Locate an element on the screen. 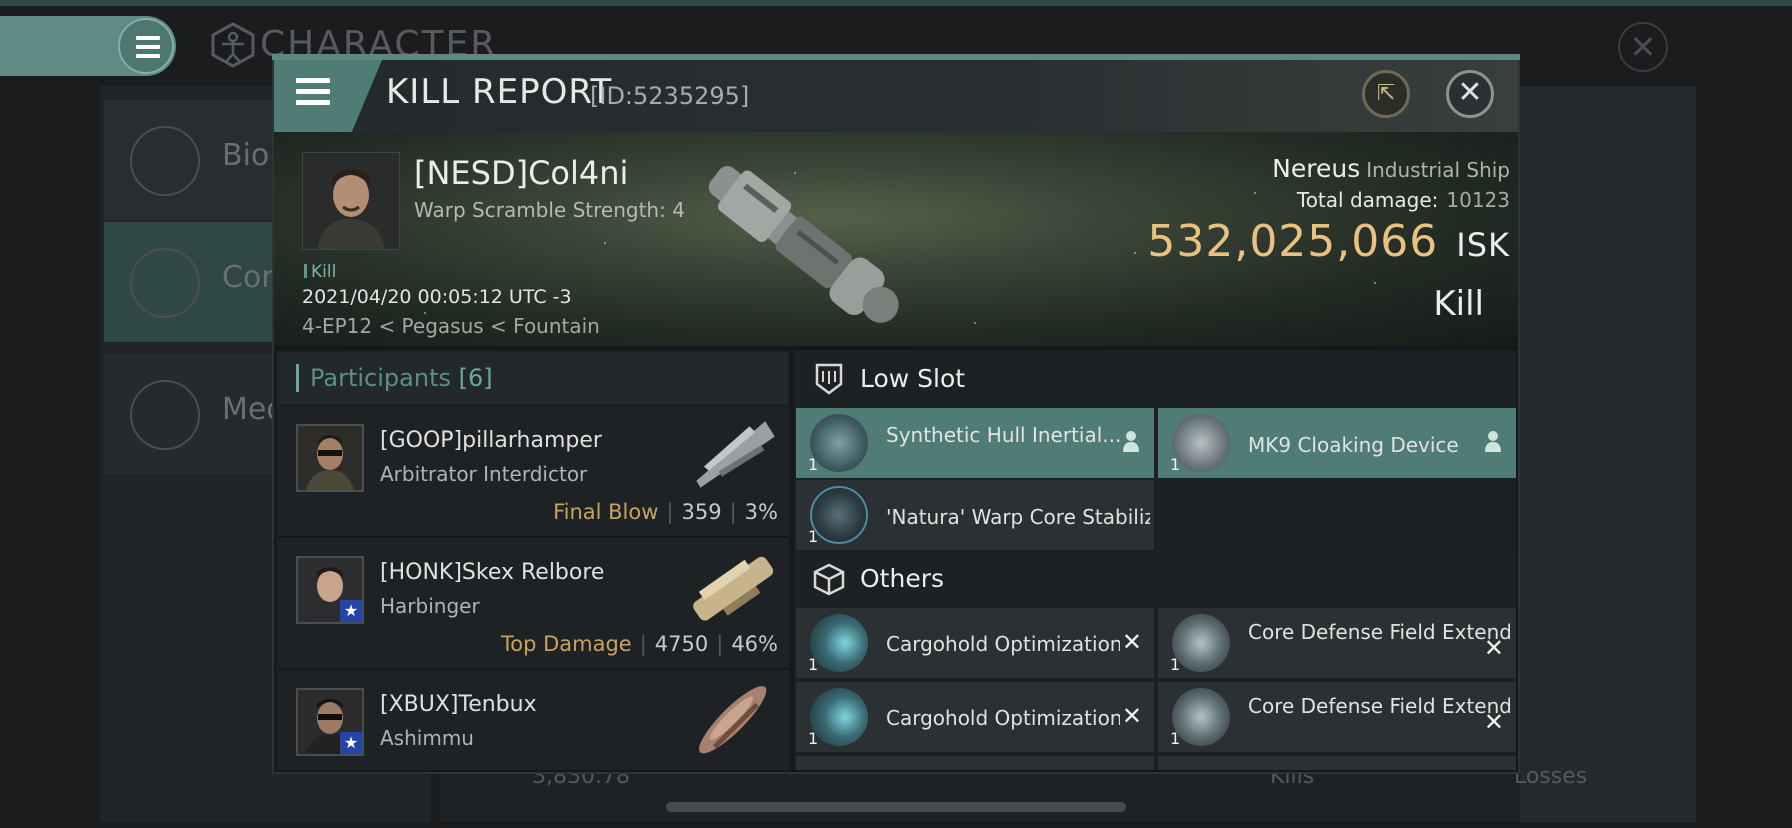 Image resolution: width=1792 pixels, height=828 pixels. fitted-item: 1 MK9 Cloaking Device is located at coordinates (1337, 443).